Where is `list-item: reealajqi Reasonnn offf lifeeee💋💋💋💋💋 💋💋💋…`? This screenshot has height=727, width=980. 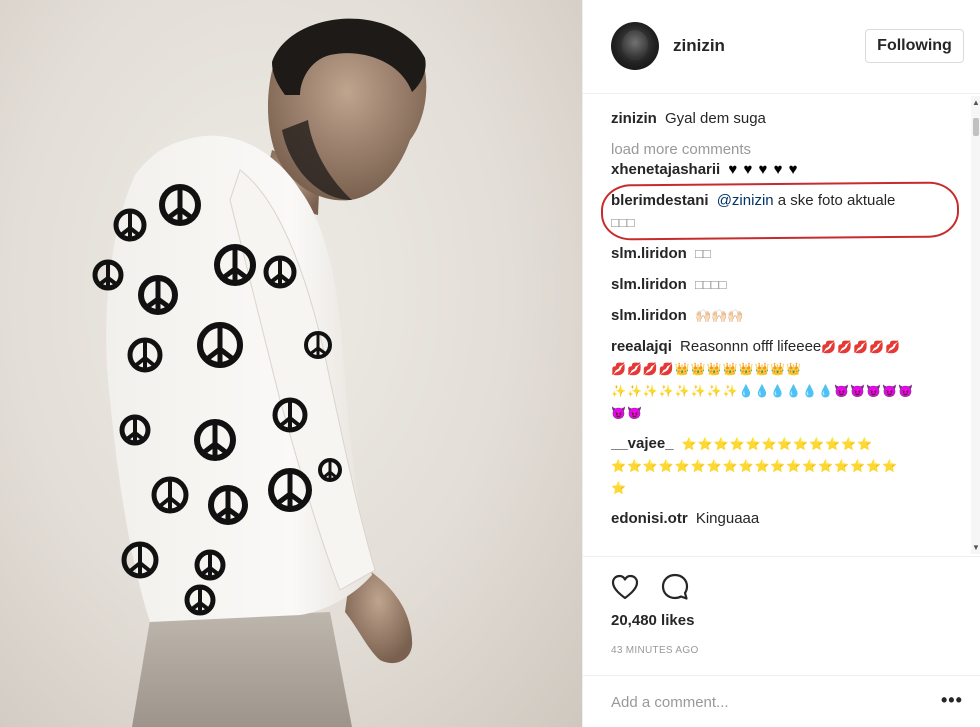
list-item: reealajqi Reasonnn offf lifeeee💋💋💋💋💋 💋💋💋… is located at coordinates (788, 380).